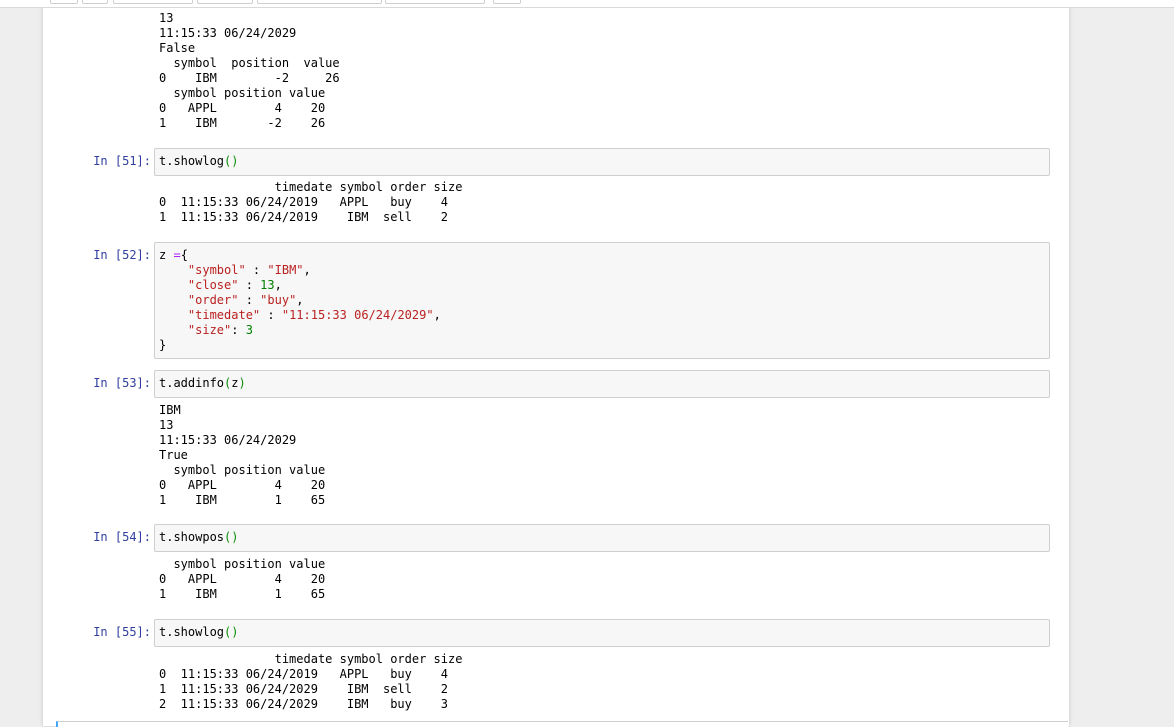 The height and width of the screenshot is (727, 1174). Describe the element at coordinates (224, 315) in the screenshot. I see `code-string: "timedate"` at that location.